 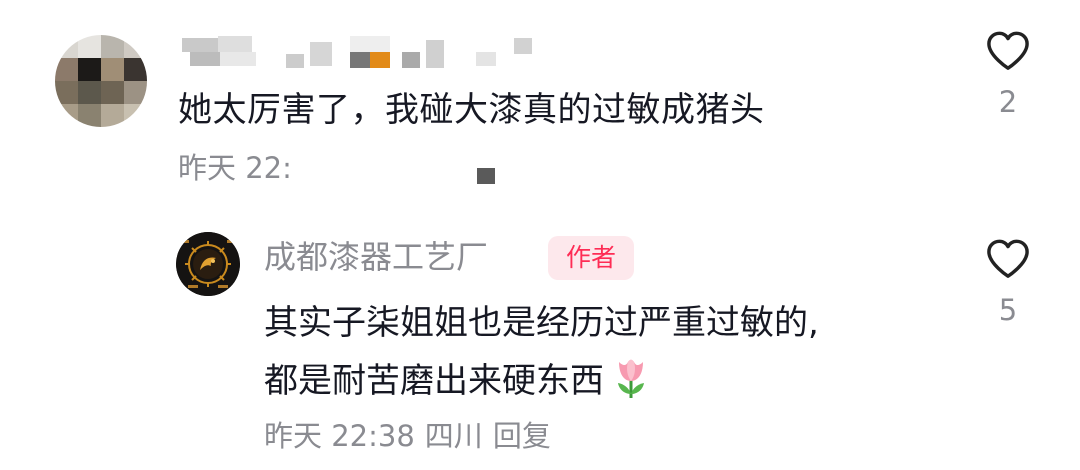 I want to click on redacted-mark, so click(x=486, y=176).